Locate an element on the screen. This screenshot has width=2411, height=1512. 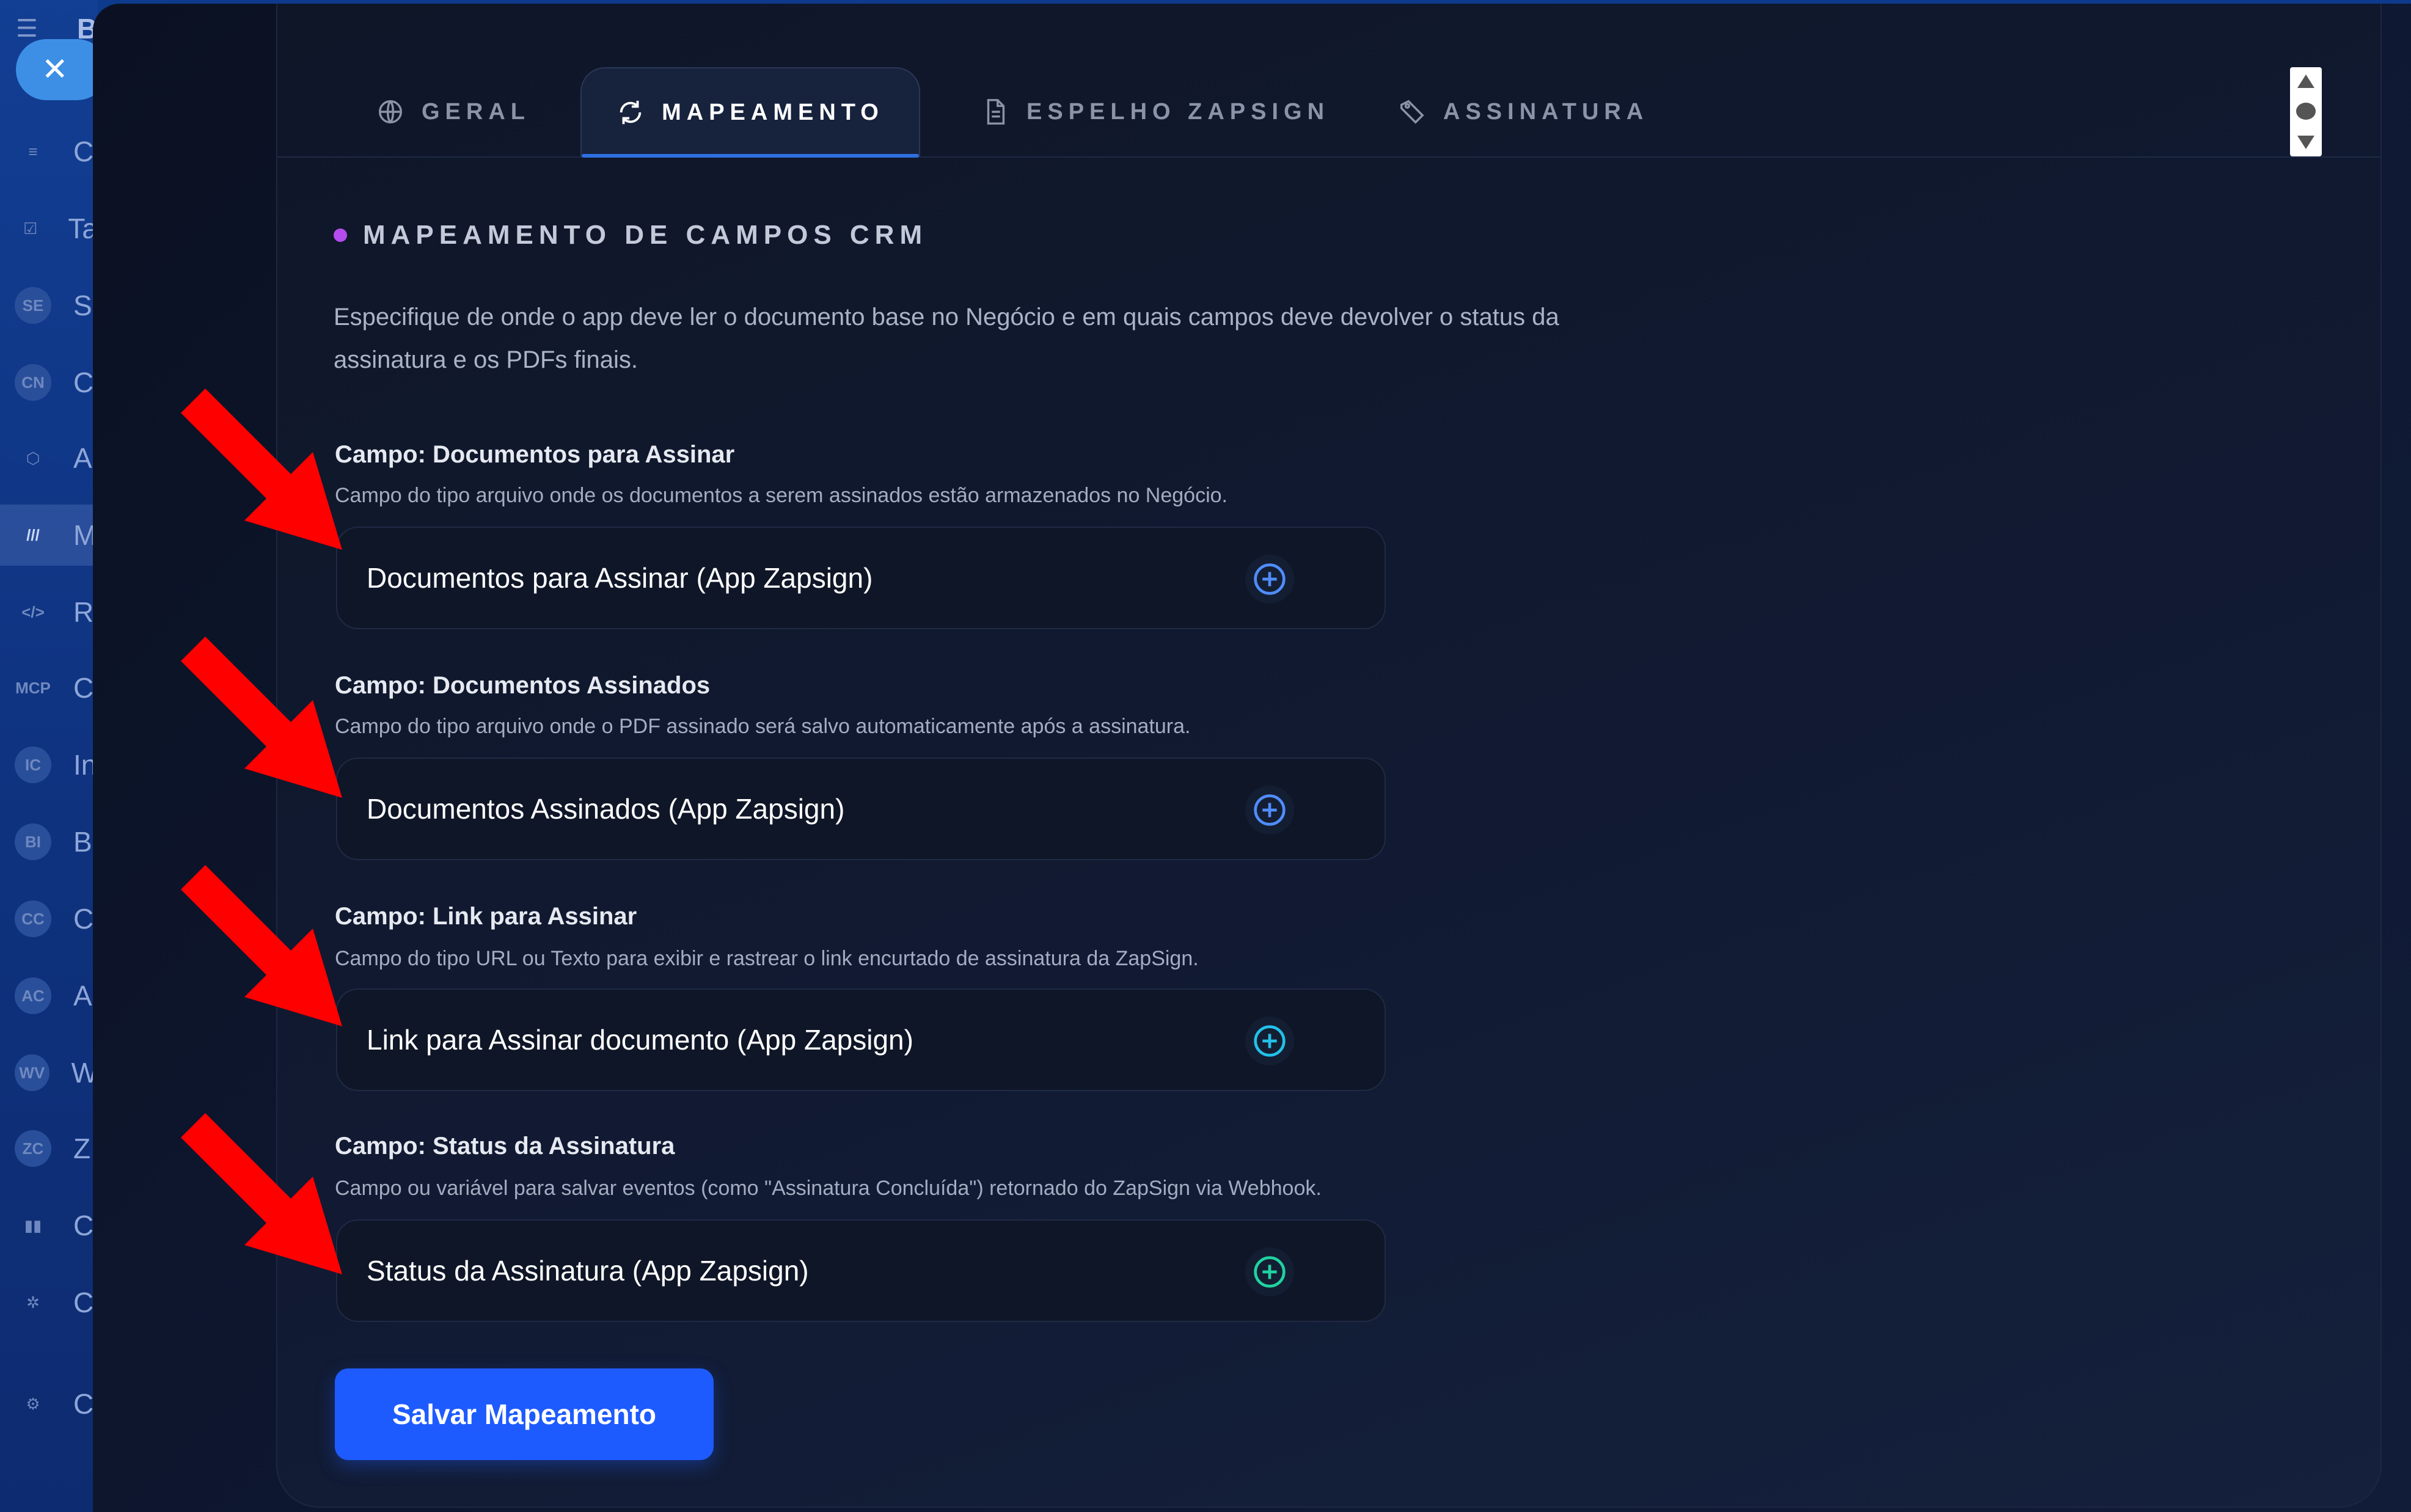
sidebar-item-3: SE S is located at coordinates (49, 305).